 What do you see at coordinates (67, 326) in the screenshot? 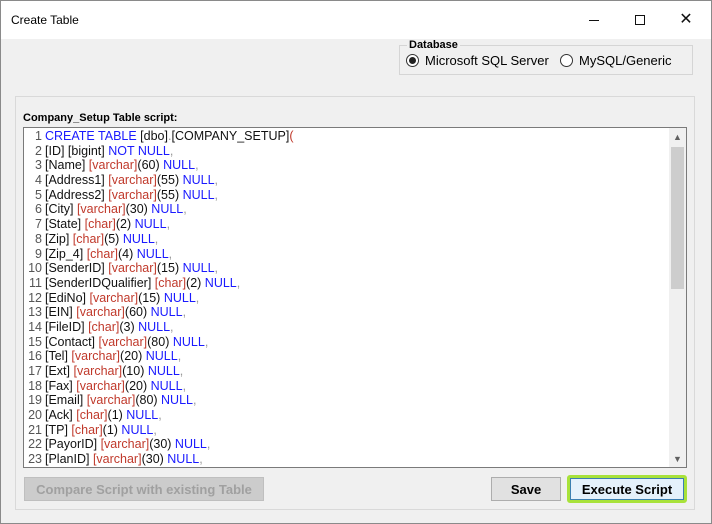
I see `code-token: [FileID]` at bounding box center [67, 326].